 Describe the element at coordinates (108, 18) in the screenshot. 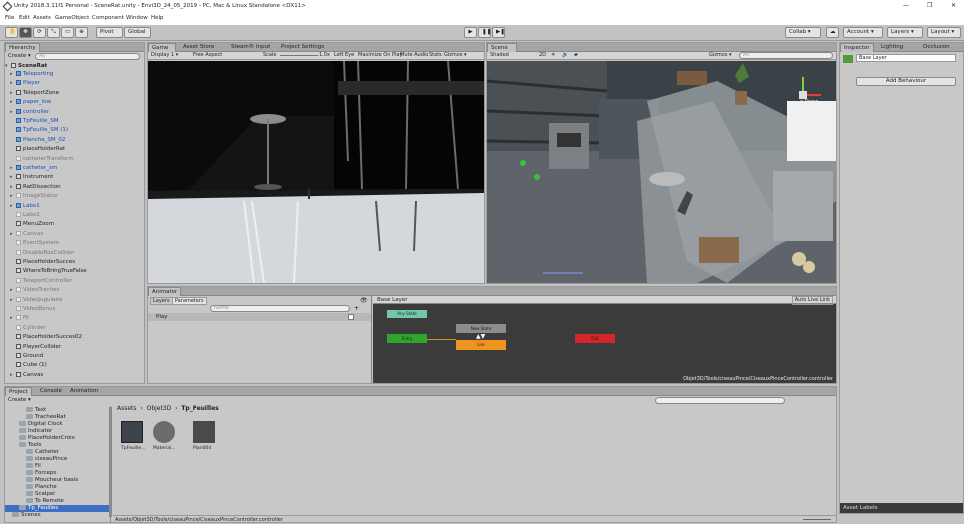

I see `menu-component: Component` at that location.